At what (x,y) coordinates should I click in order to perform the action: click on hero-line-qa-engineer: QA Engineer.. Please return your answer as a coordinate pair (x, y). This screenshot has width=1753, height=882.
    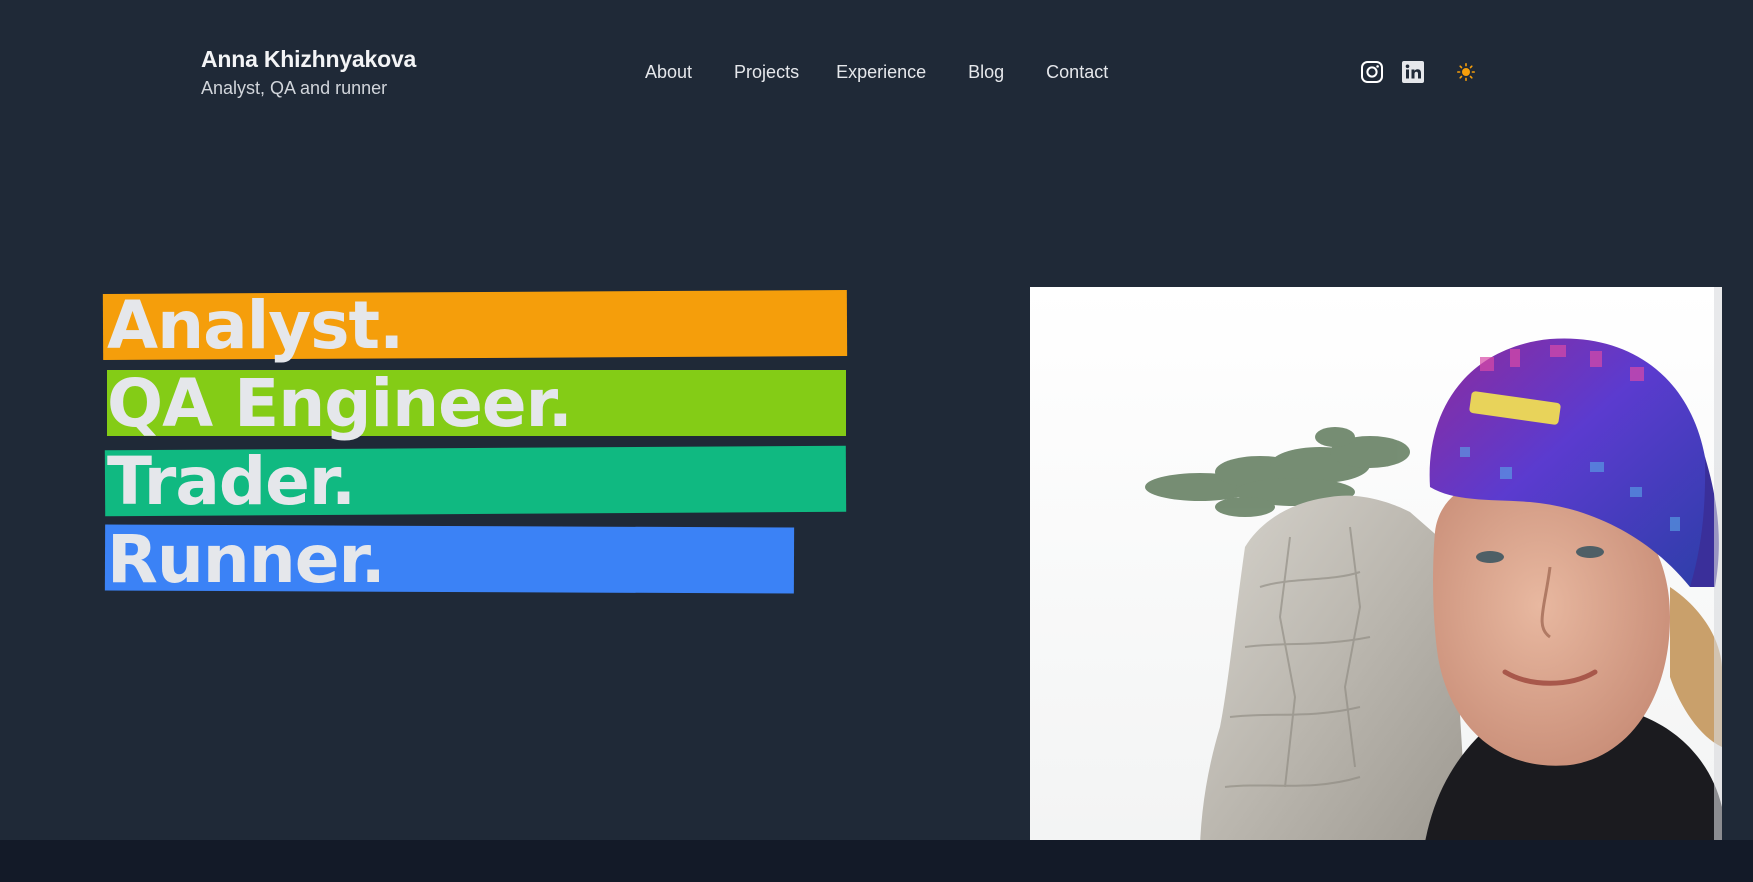
    Looking at the image, I should click on (475, 407).